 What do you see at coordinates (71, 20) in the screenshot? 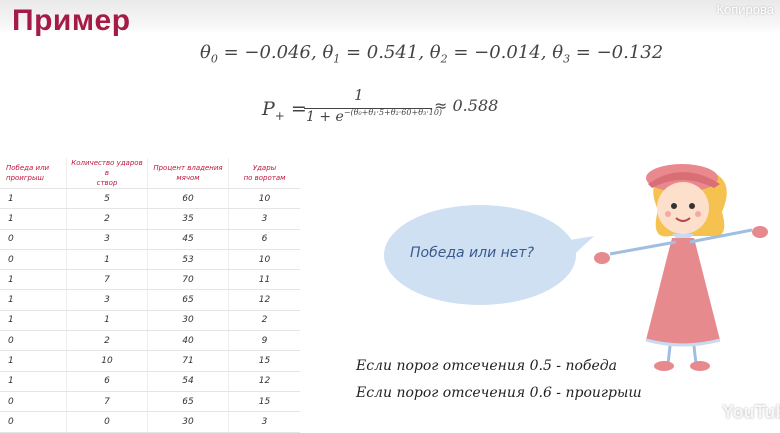
I see `slide-title: Пример` at bounding box center [71, 20].